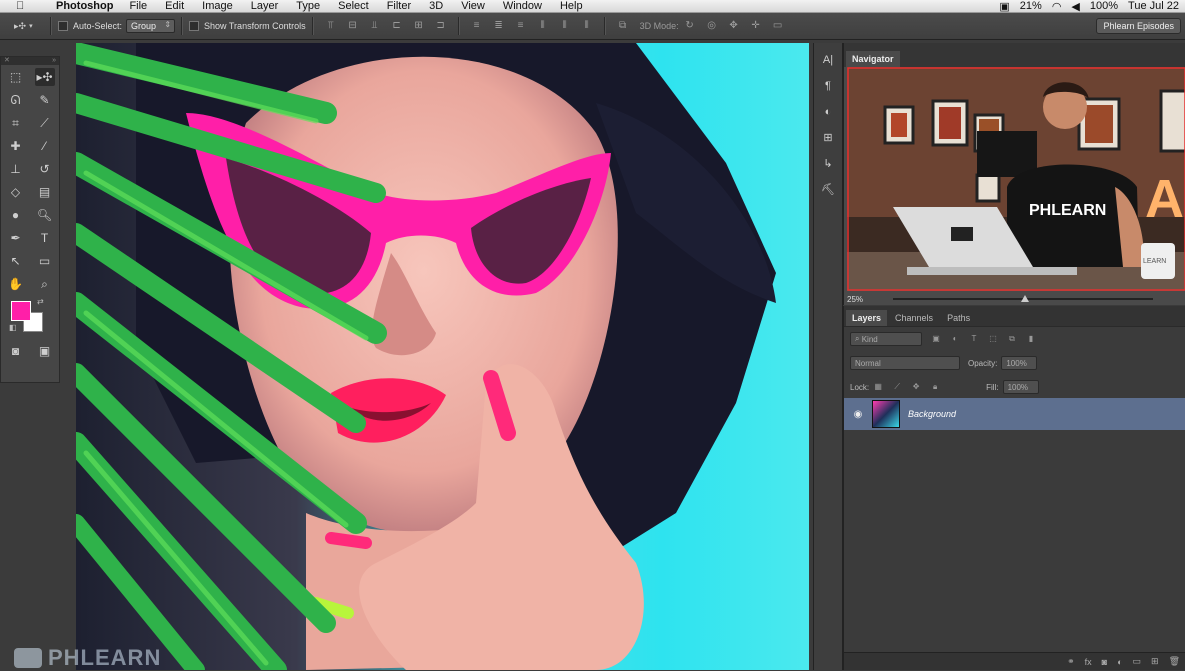  I want to click on menu-window: Window, so click(522, 6).